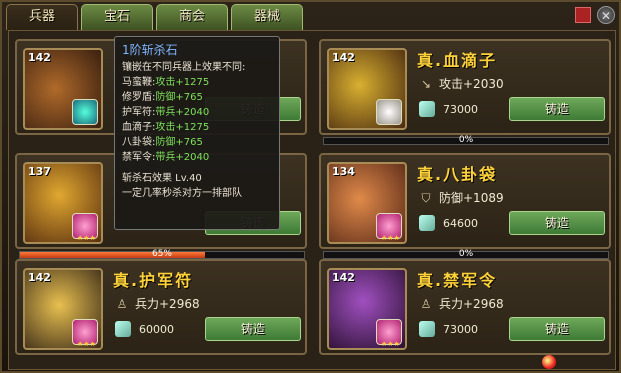 The height and width of the screenshot is (373, 621). What do you see at coordinates (462, 84) in the screenshot?
I see `weapon-stat: ↘ 攻击+2030` at bounding box center [462, 84].